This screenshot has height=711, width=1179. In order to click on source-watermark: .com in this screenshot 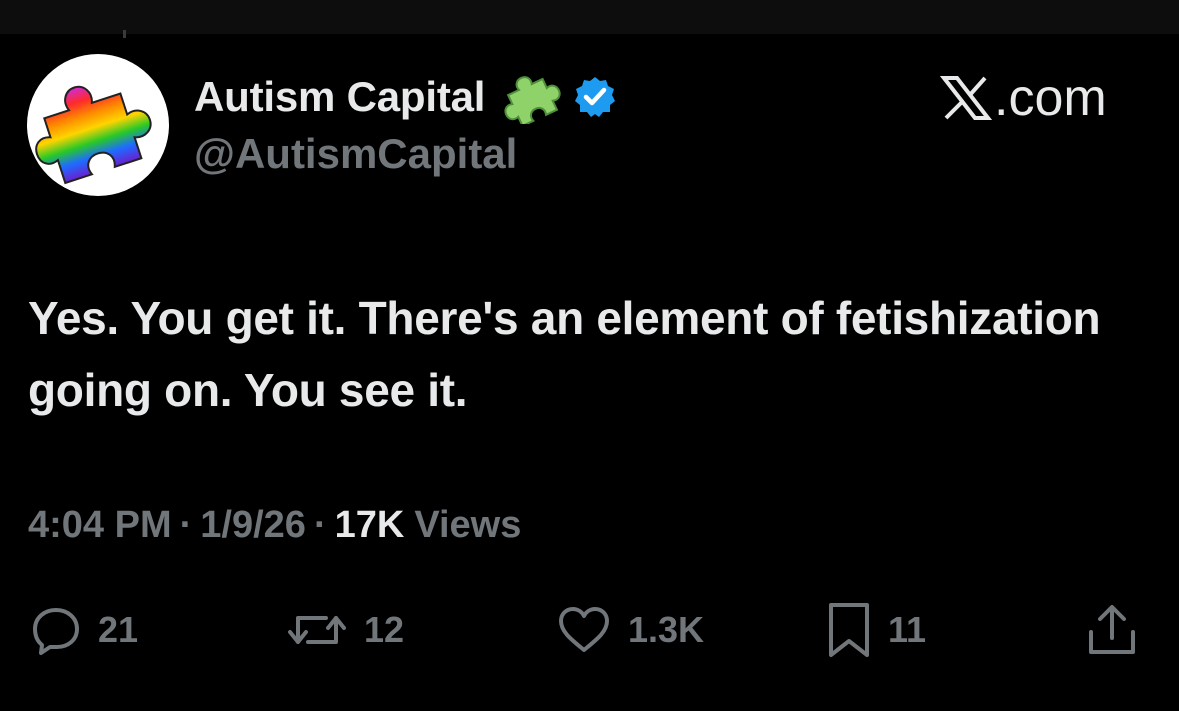, I will do `click(1023, 98)`.